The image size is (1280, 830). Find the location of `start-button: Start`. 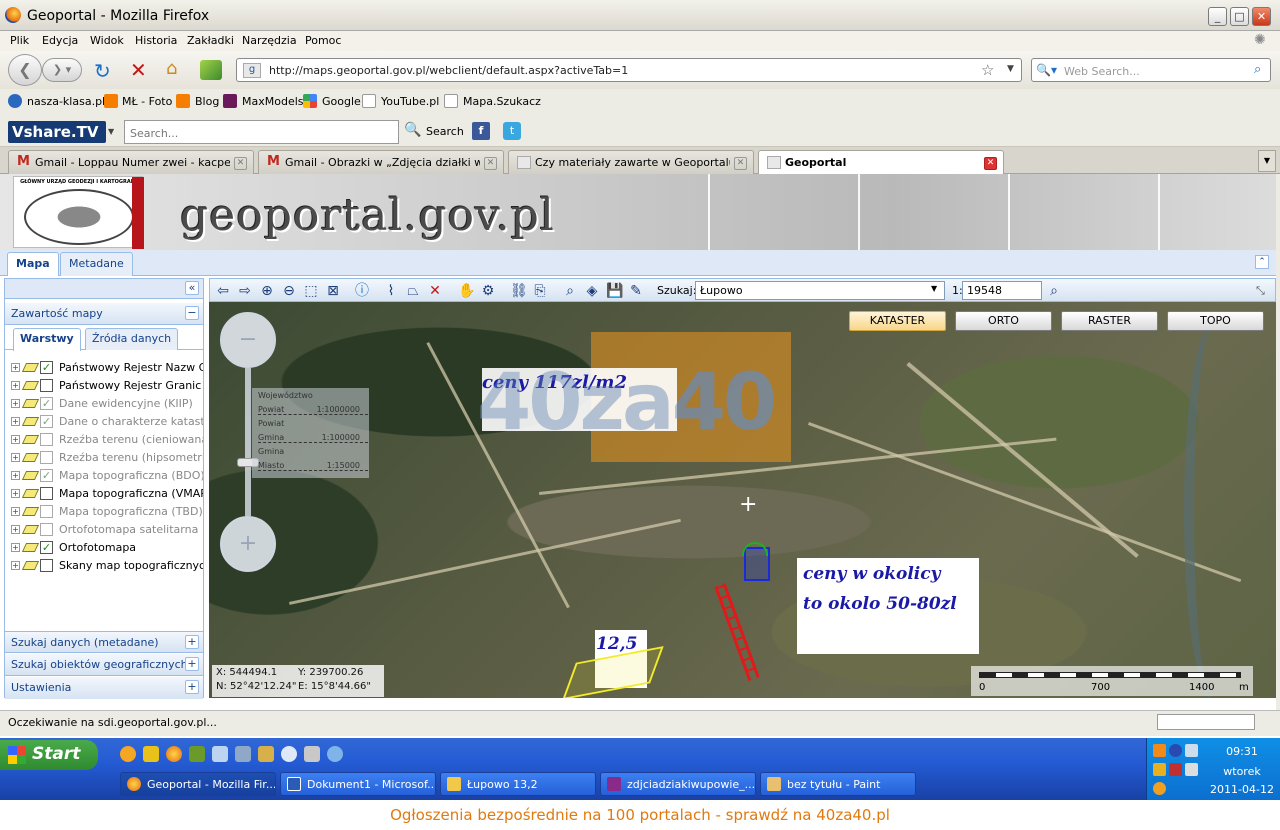

start-button: Start is located at coordinates (49, 755).